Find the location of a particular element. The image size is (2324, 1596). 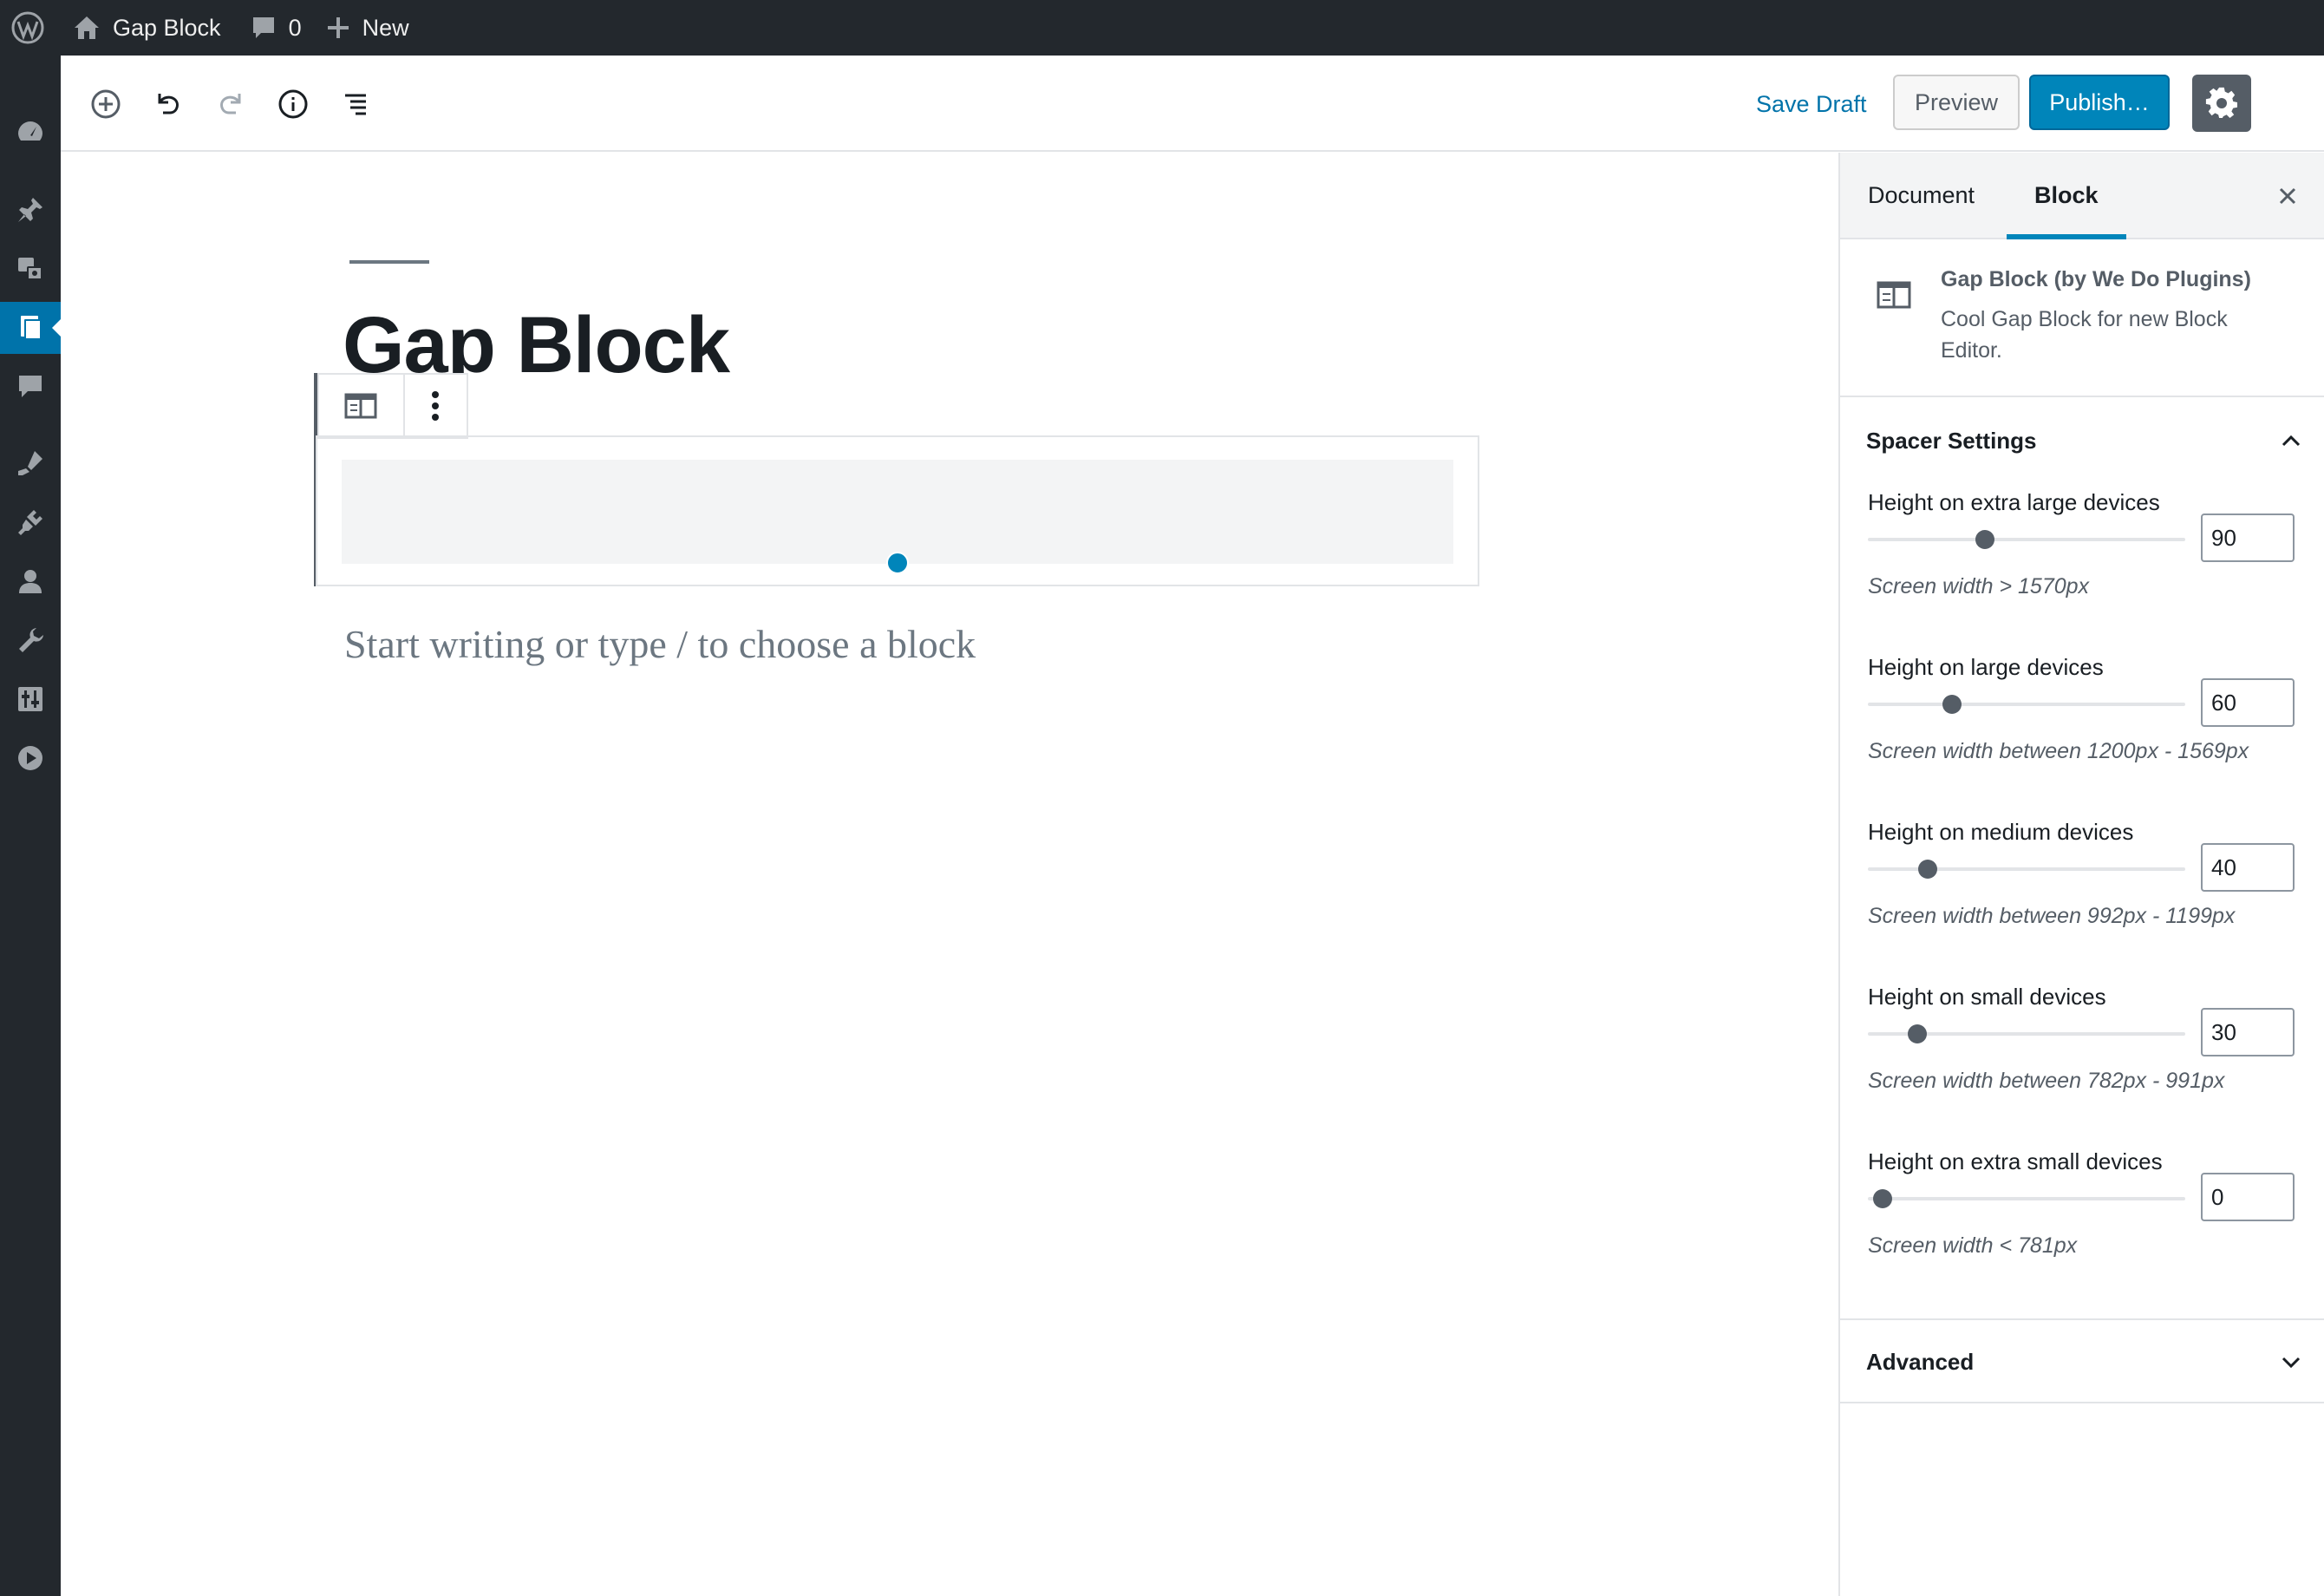

redo-icon is located at coordinates (230, 104).